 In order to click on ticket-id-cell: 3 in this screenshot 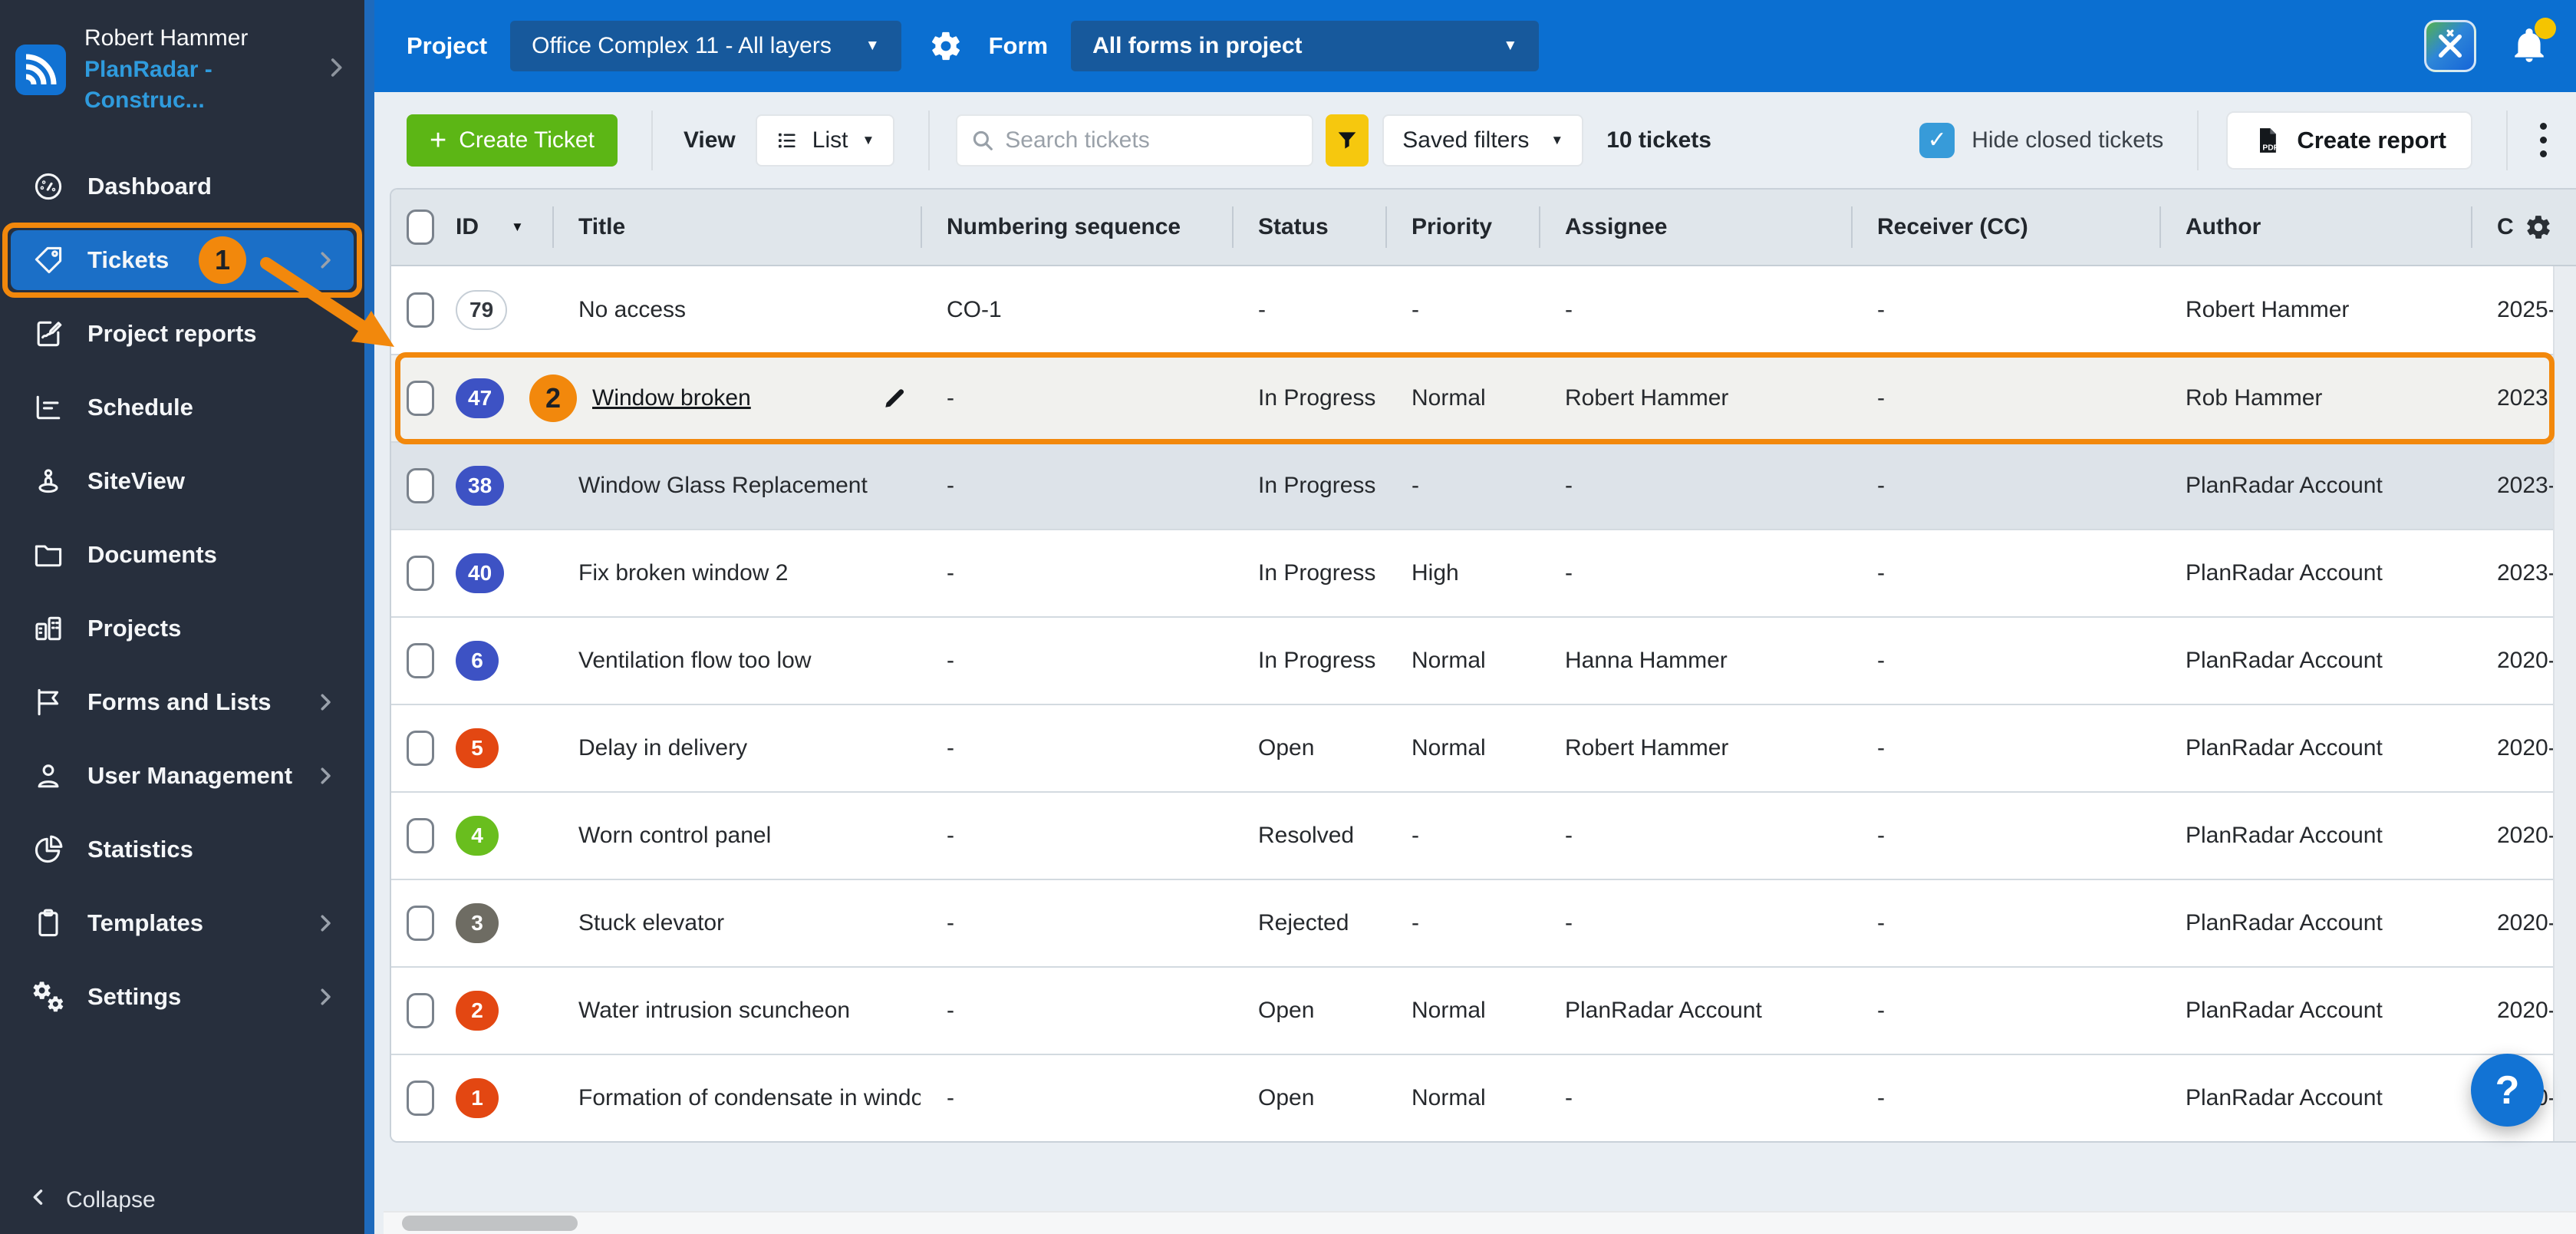, I will do `click(498, 923)`.